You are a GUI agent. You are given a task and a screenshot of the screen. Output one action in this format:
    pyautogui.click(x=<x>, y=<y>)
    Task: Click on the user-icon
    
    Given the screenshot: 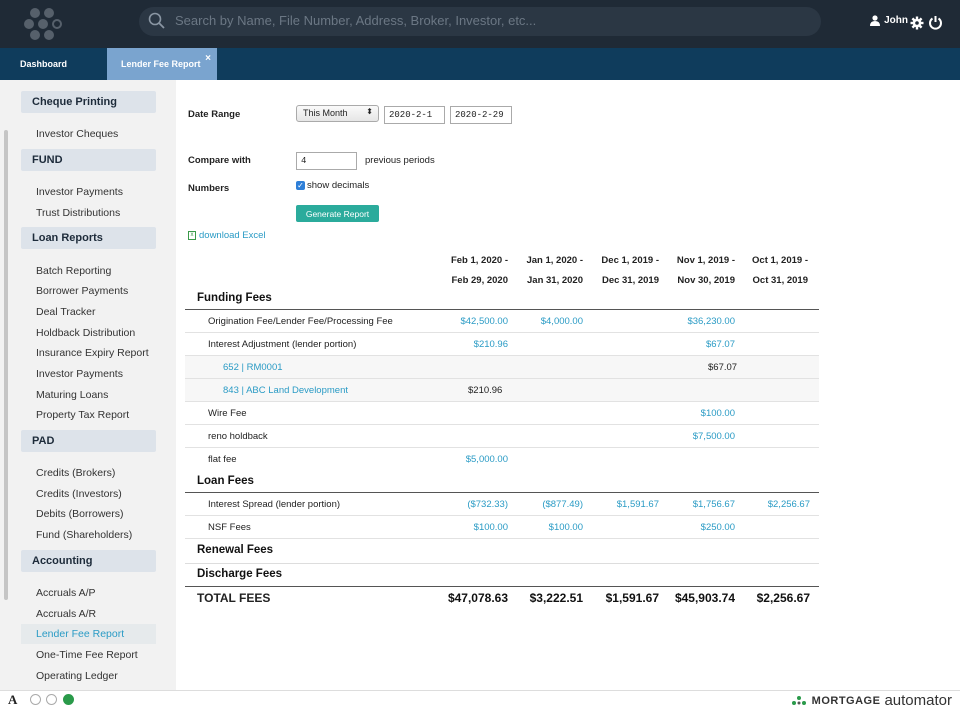 What is the action you would take?
    pyautogui.click(x=875, y=20)
    